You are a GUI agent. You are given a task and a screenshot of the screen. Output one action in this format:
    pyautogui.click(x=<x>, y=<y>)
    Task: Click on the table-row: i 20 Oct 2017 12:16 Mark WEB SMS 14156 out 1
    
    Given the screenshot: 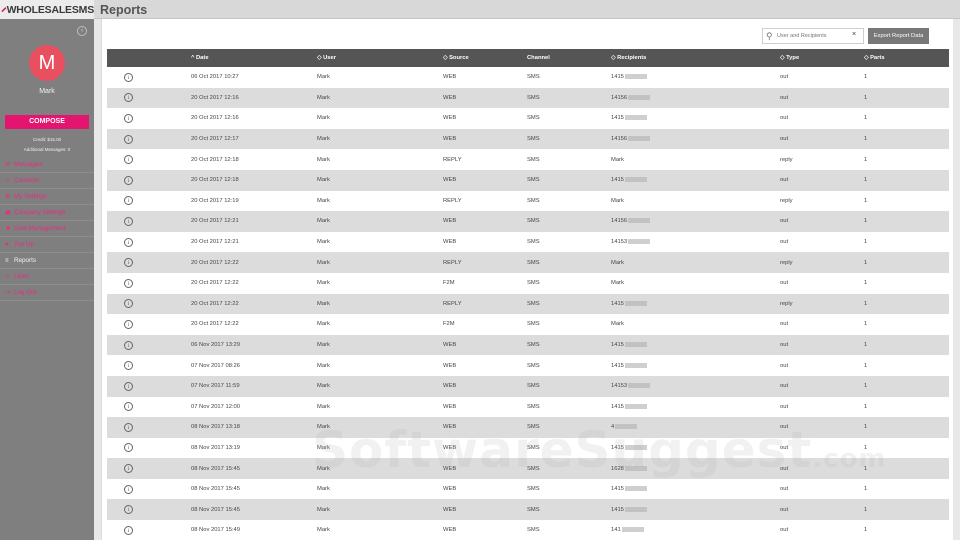 What is the action you would take?
    pyautogui.click(x=528, y=98)
    